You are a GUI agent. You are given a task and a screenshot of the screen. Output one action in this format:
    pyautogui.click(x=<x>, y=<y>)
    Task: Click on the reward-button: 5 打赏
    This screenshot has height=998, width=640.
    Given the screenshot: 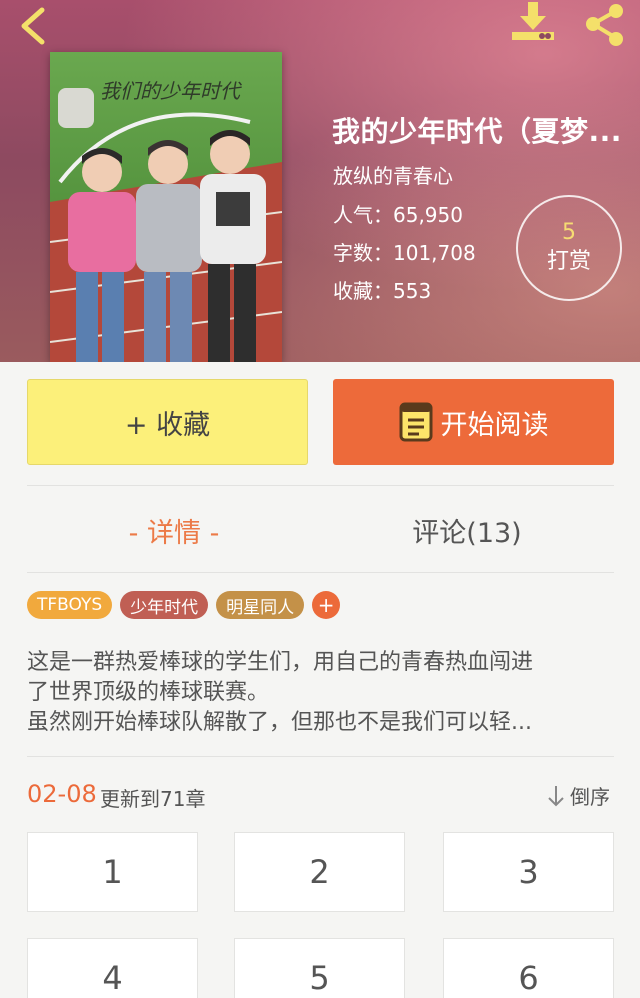 What is the action you would take?
    pyautogui.click(x=569, y=248)
    